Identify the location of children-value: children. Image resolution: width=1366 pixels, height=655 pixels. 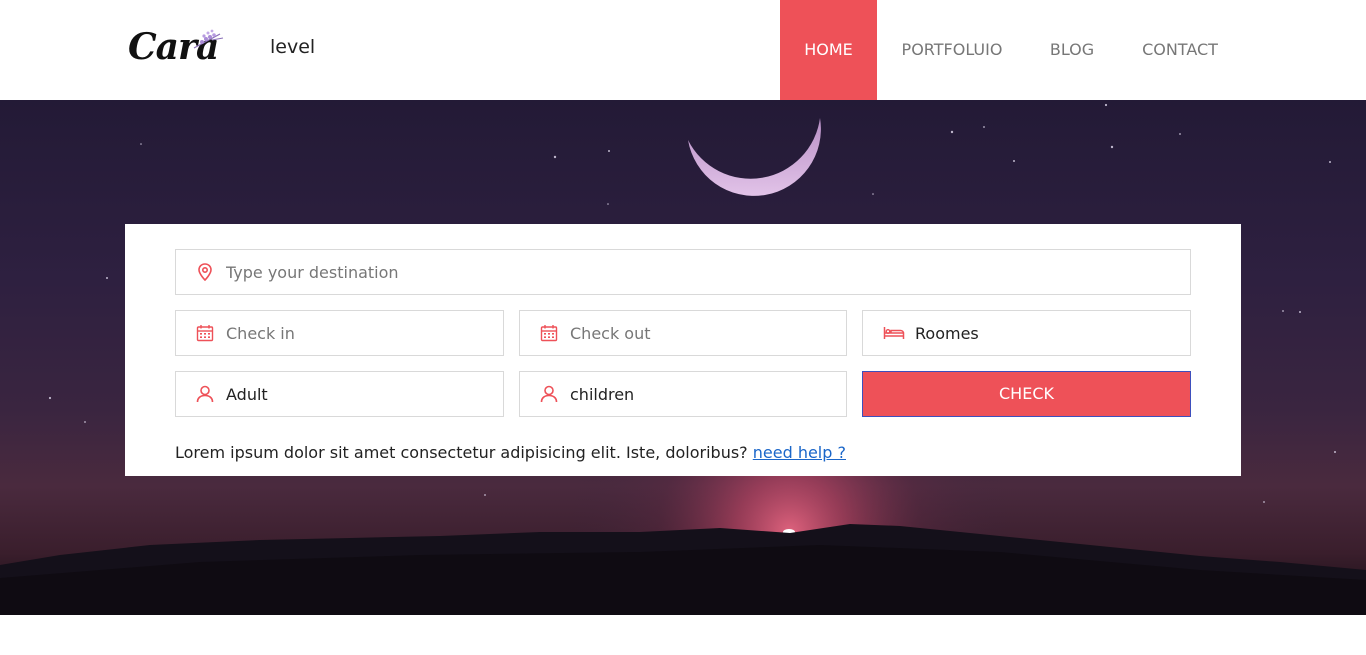
(602, 394).